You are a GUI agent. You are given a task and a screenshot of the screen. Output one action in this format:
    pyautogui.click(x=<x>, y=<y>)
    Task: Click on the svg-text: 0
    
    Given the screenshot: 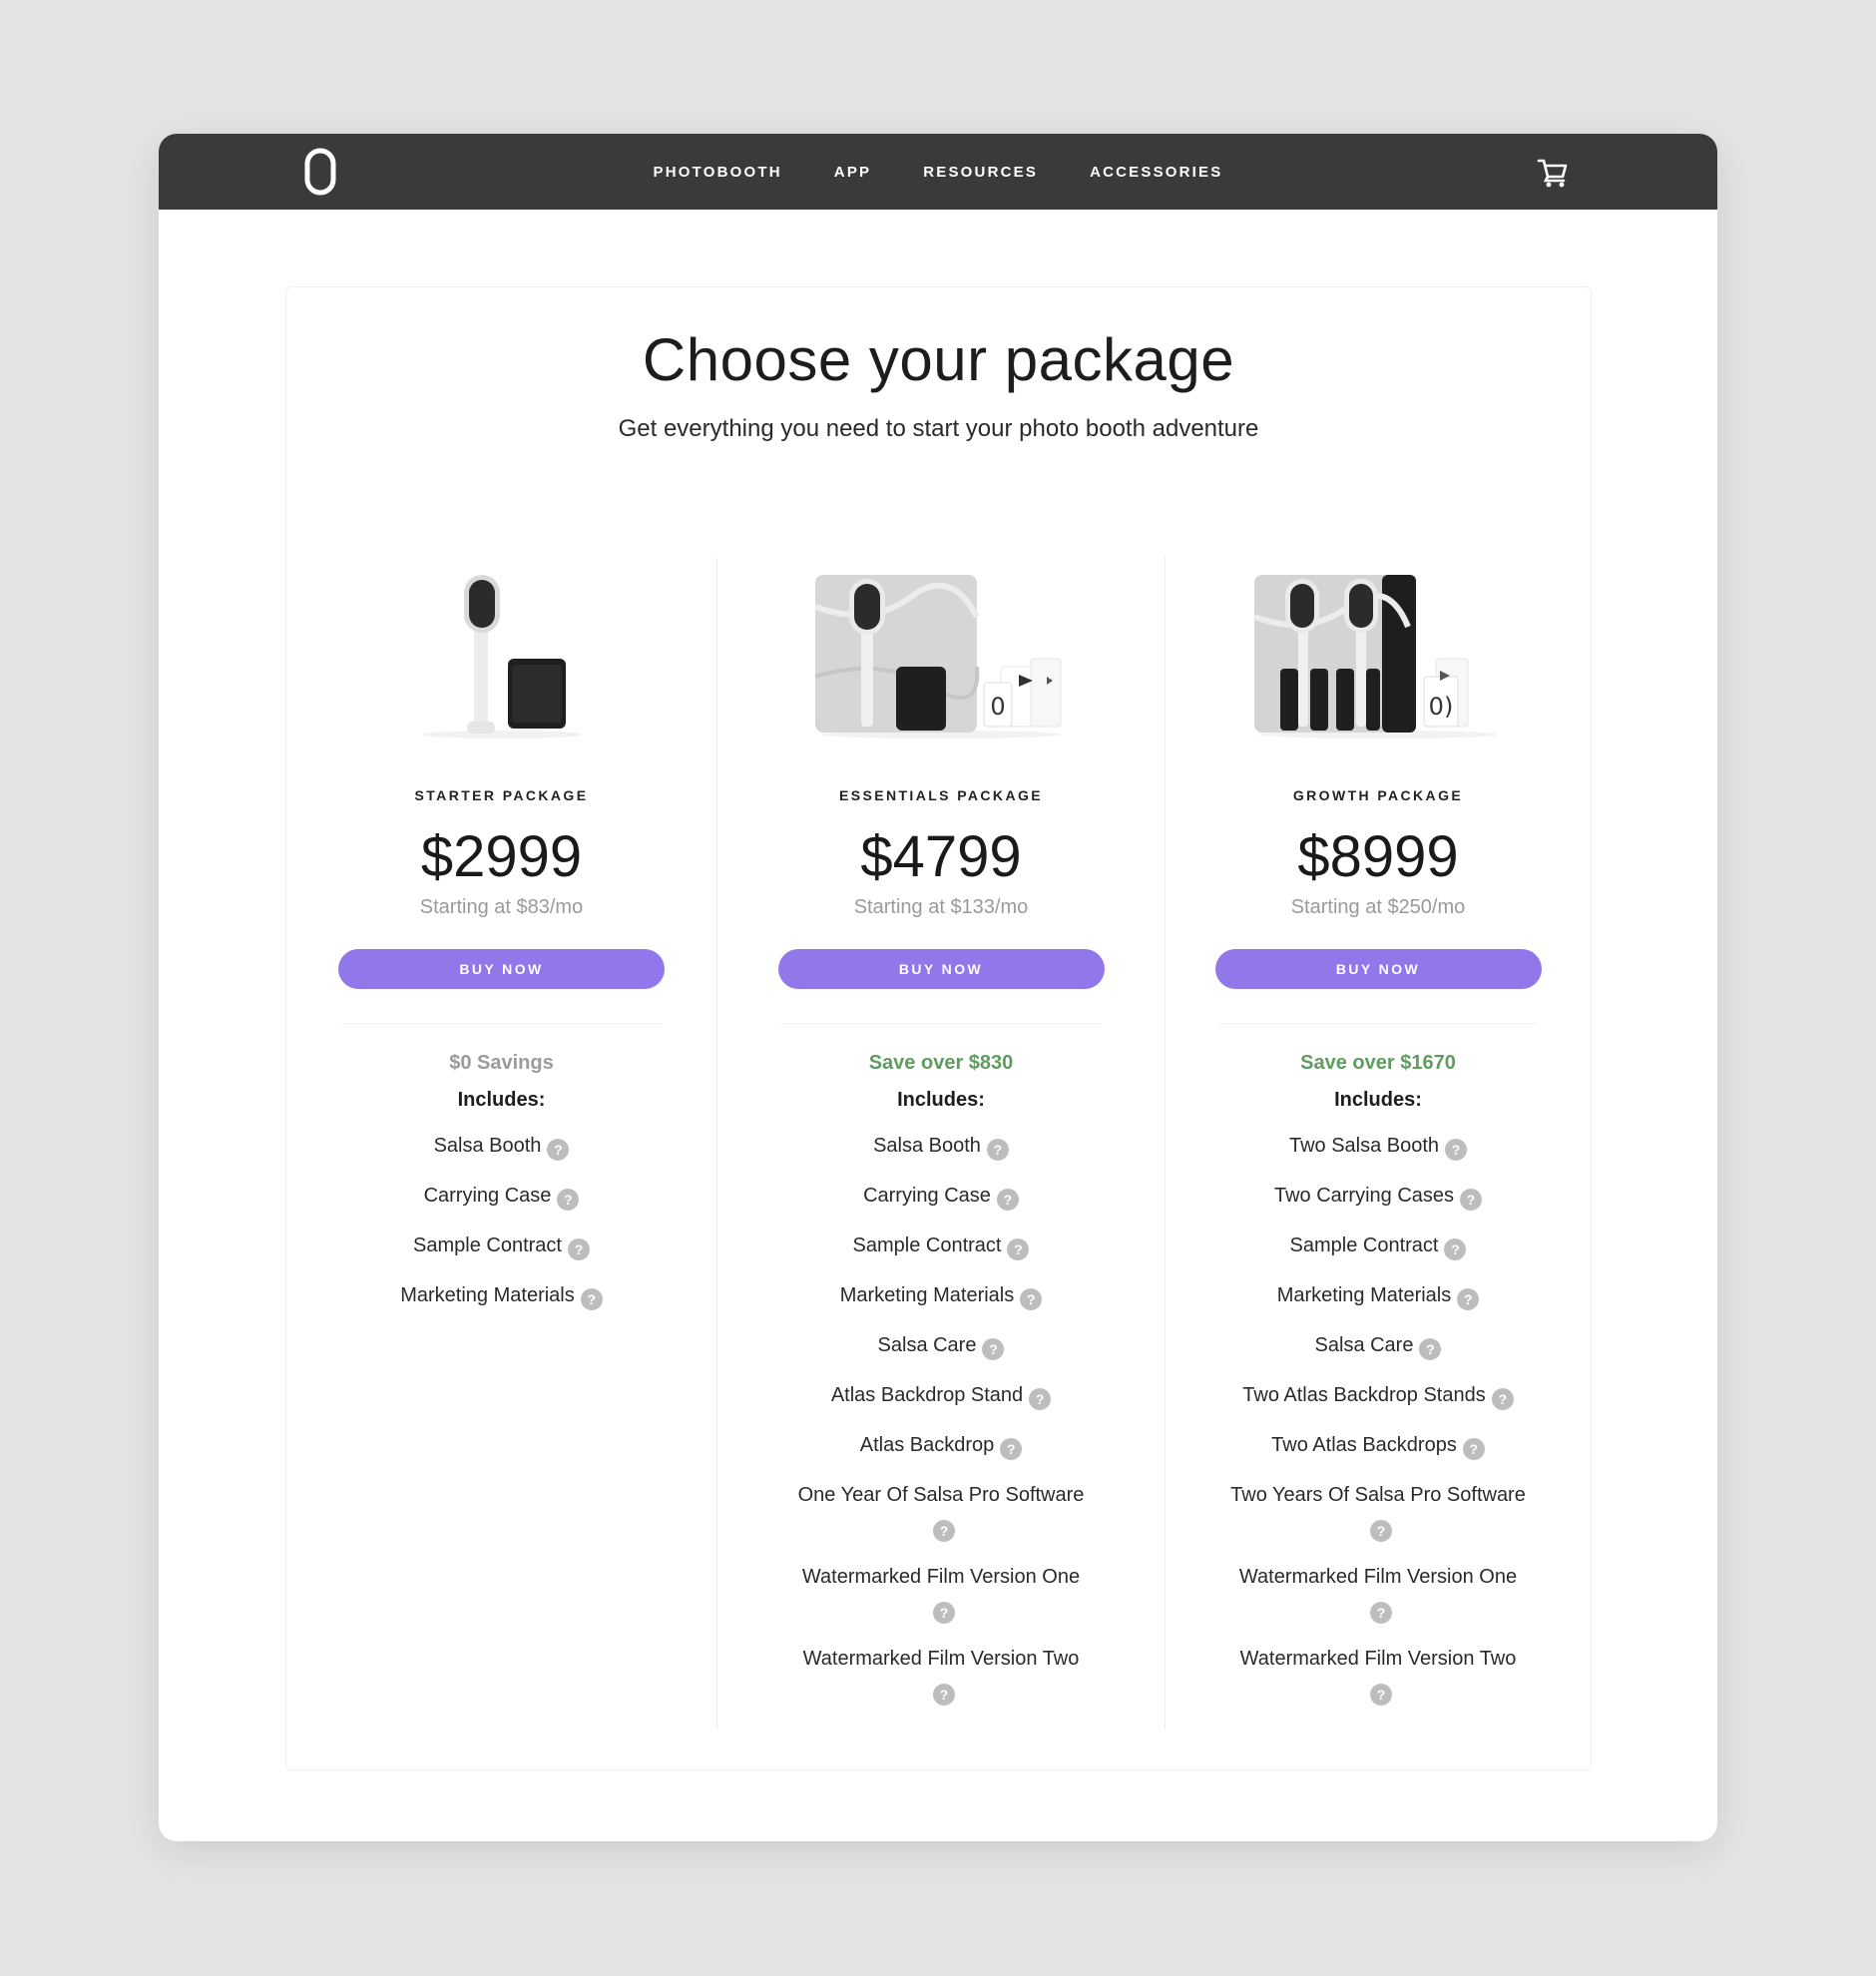 What is the action you would take?
    pyautogui.click(x=997, y=707)
    